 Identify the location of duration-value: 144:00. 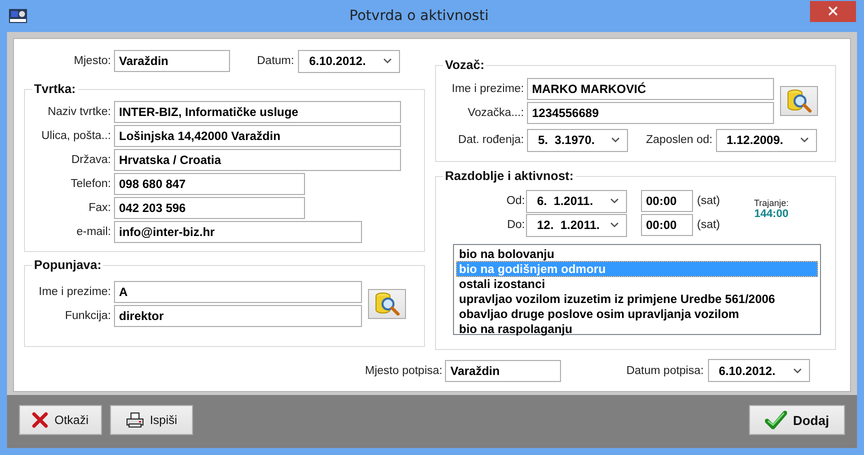
(771, 214).